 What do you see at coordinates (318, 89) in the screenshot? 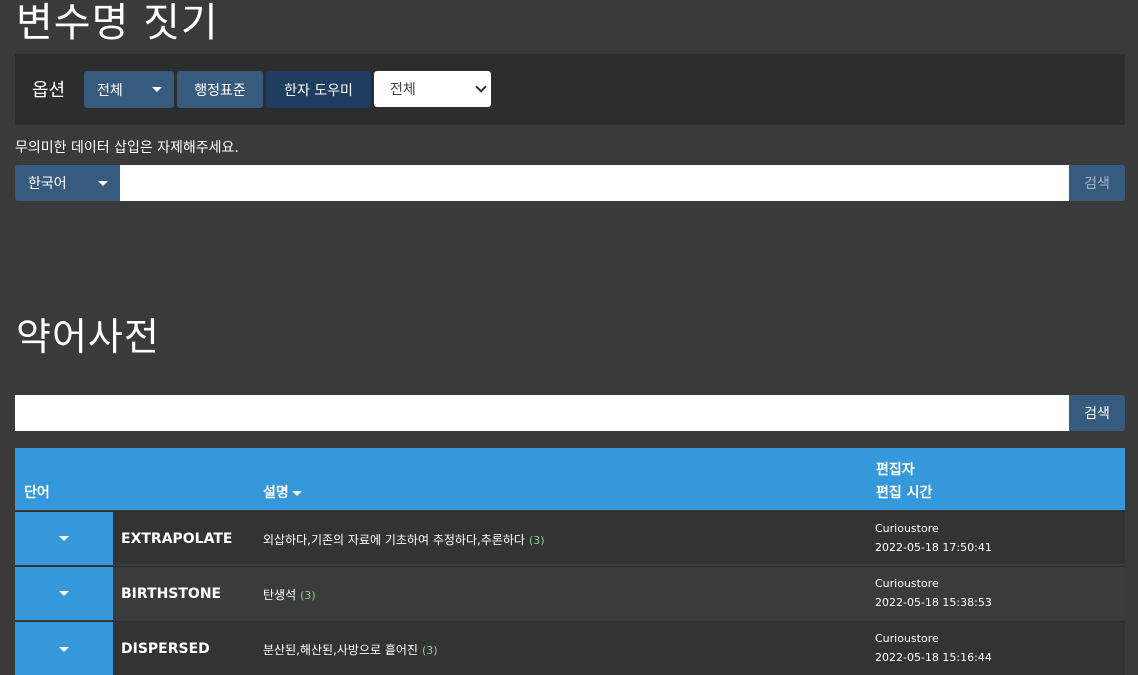
I see `hanja-helper-button: 한자 도우미` at bounding box center [318, 89].